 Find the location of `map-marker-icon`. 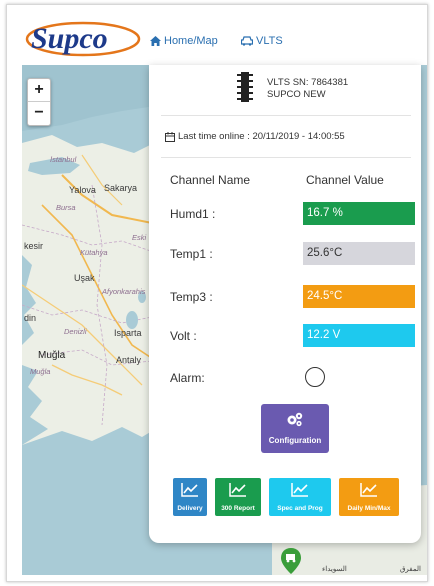

map-marker-icon is located at coordinates (291, 561).